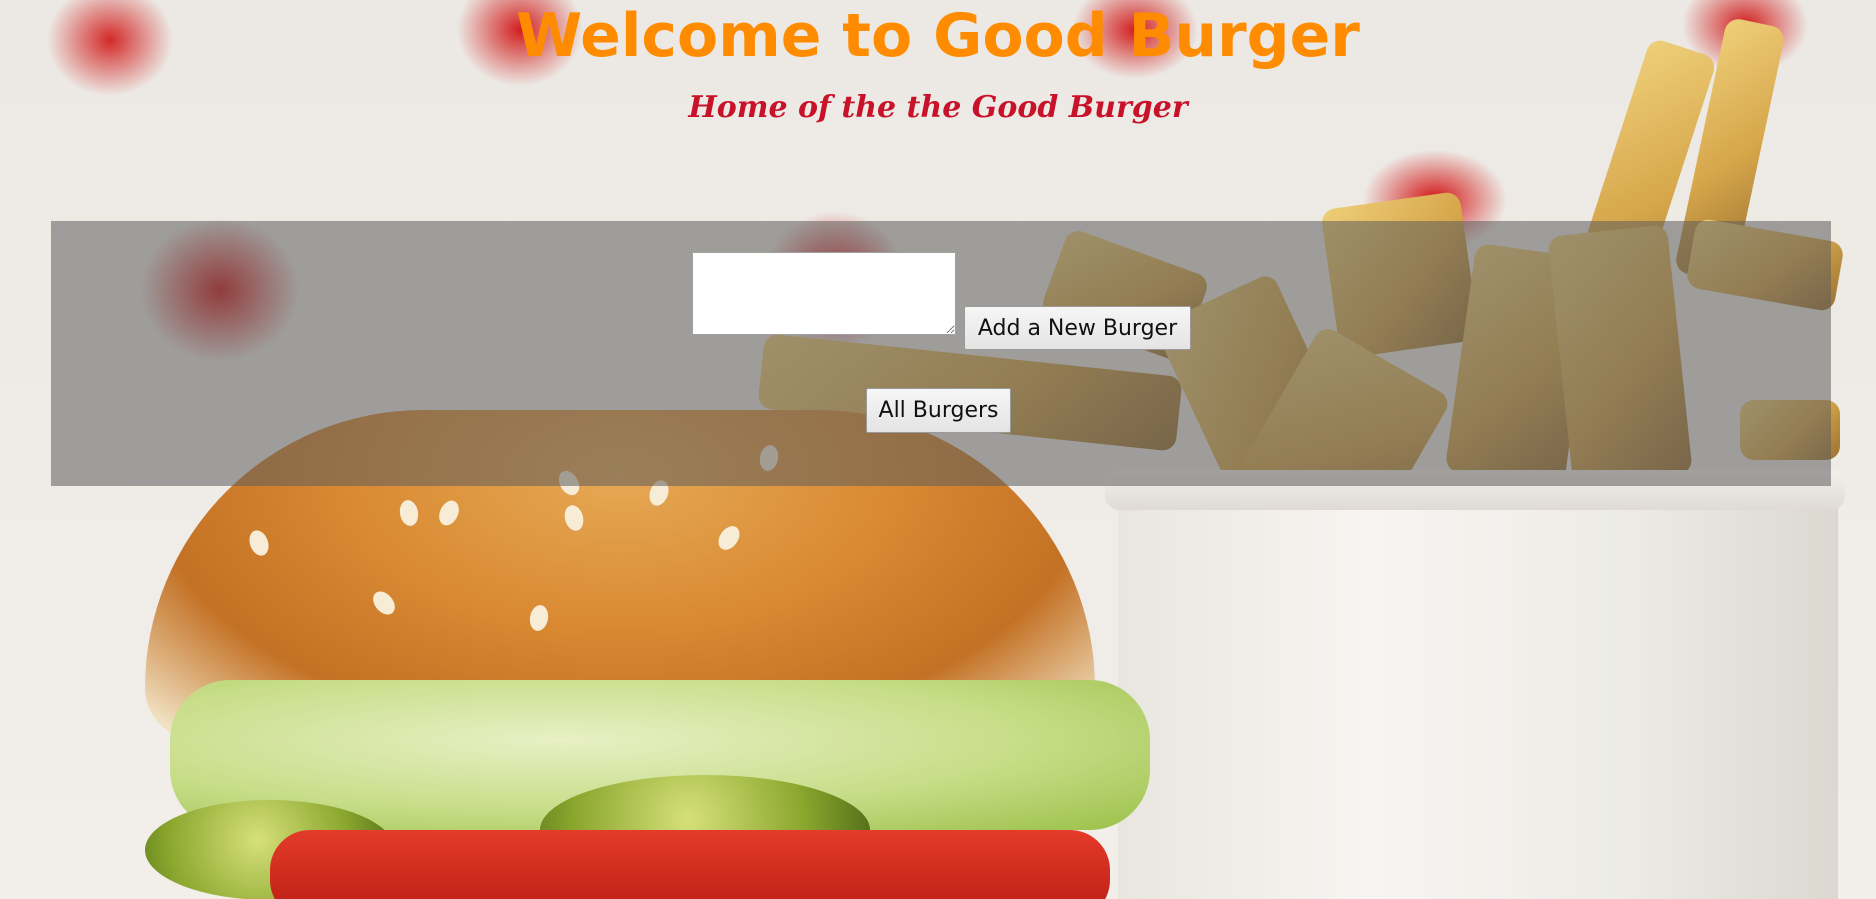 The image size is (1876, 899). I want to click on page-subtitle: Home of the the Good Burger, so click(938, 107).